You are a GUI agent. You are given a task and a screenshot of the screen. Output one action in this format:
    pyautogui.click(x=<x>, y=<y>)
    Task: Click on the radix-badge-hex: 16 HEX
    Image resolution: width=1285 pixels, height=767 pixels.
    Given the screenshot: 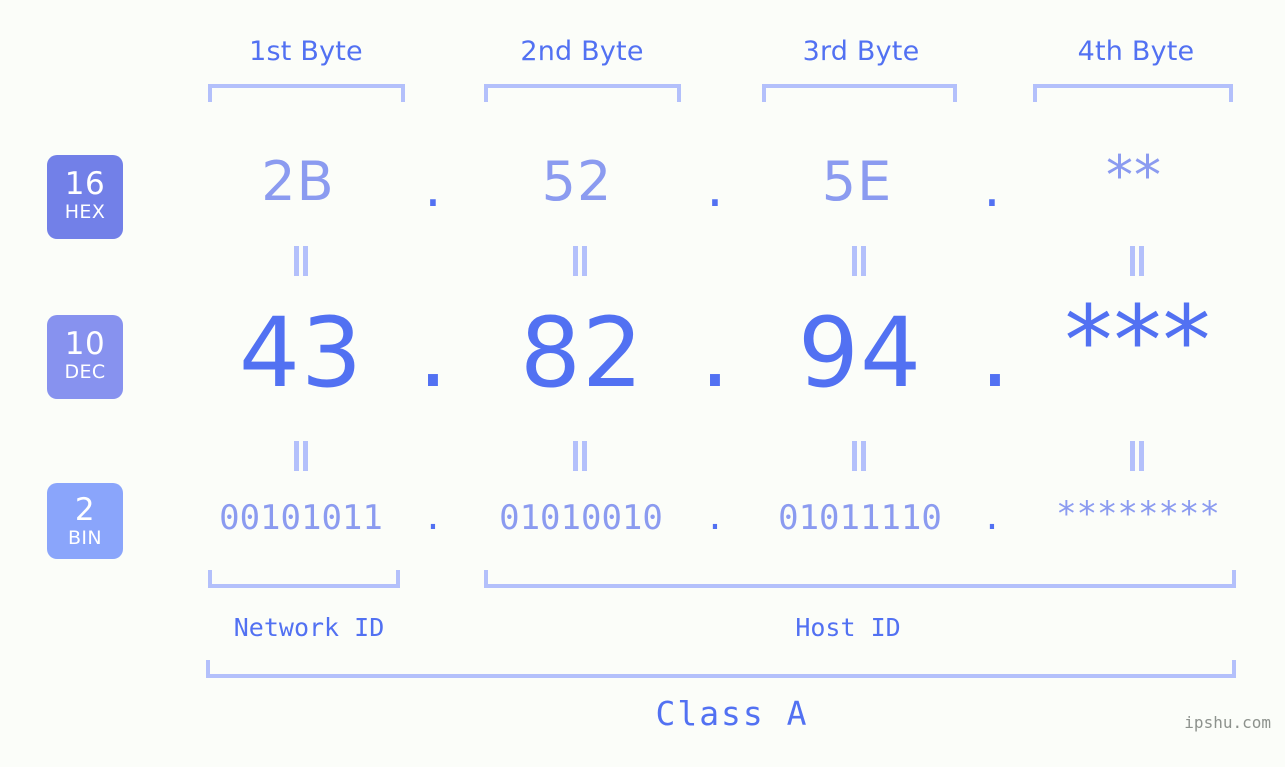 What is the action you would take?
    pyautogui.click(x=85, y=197)
    